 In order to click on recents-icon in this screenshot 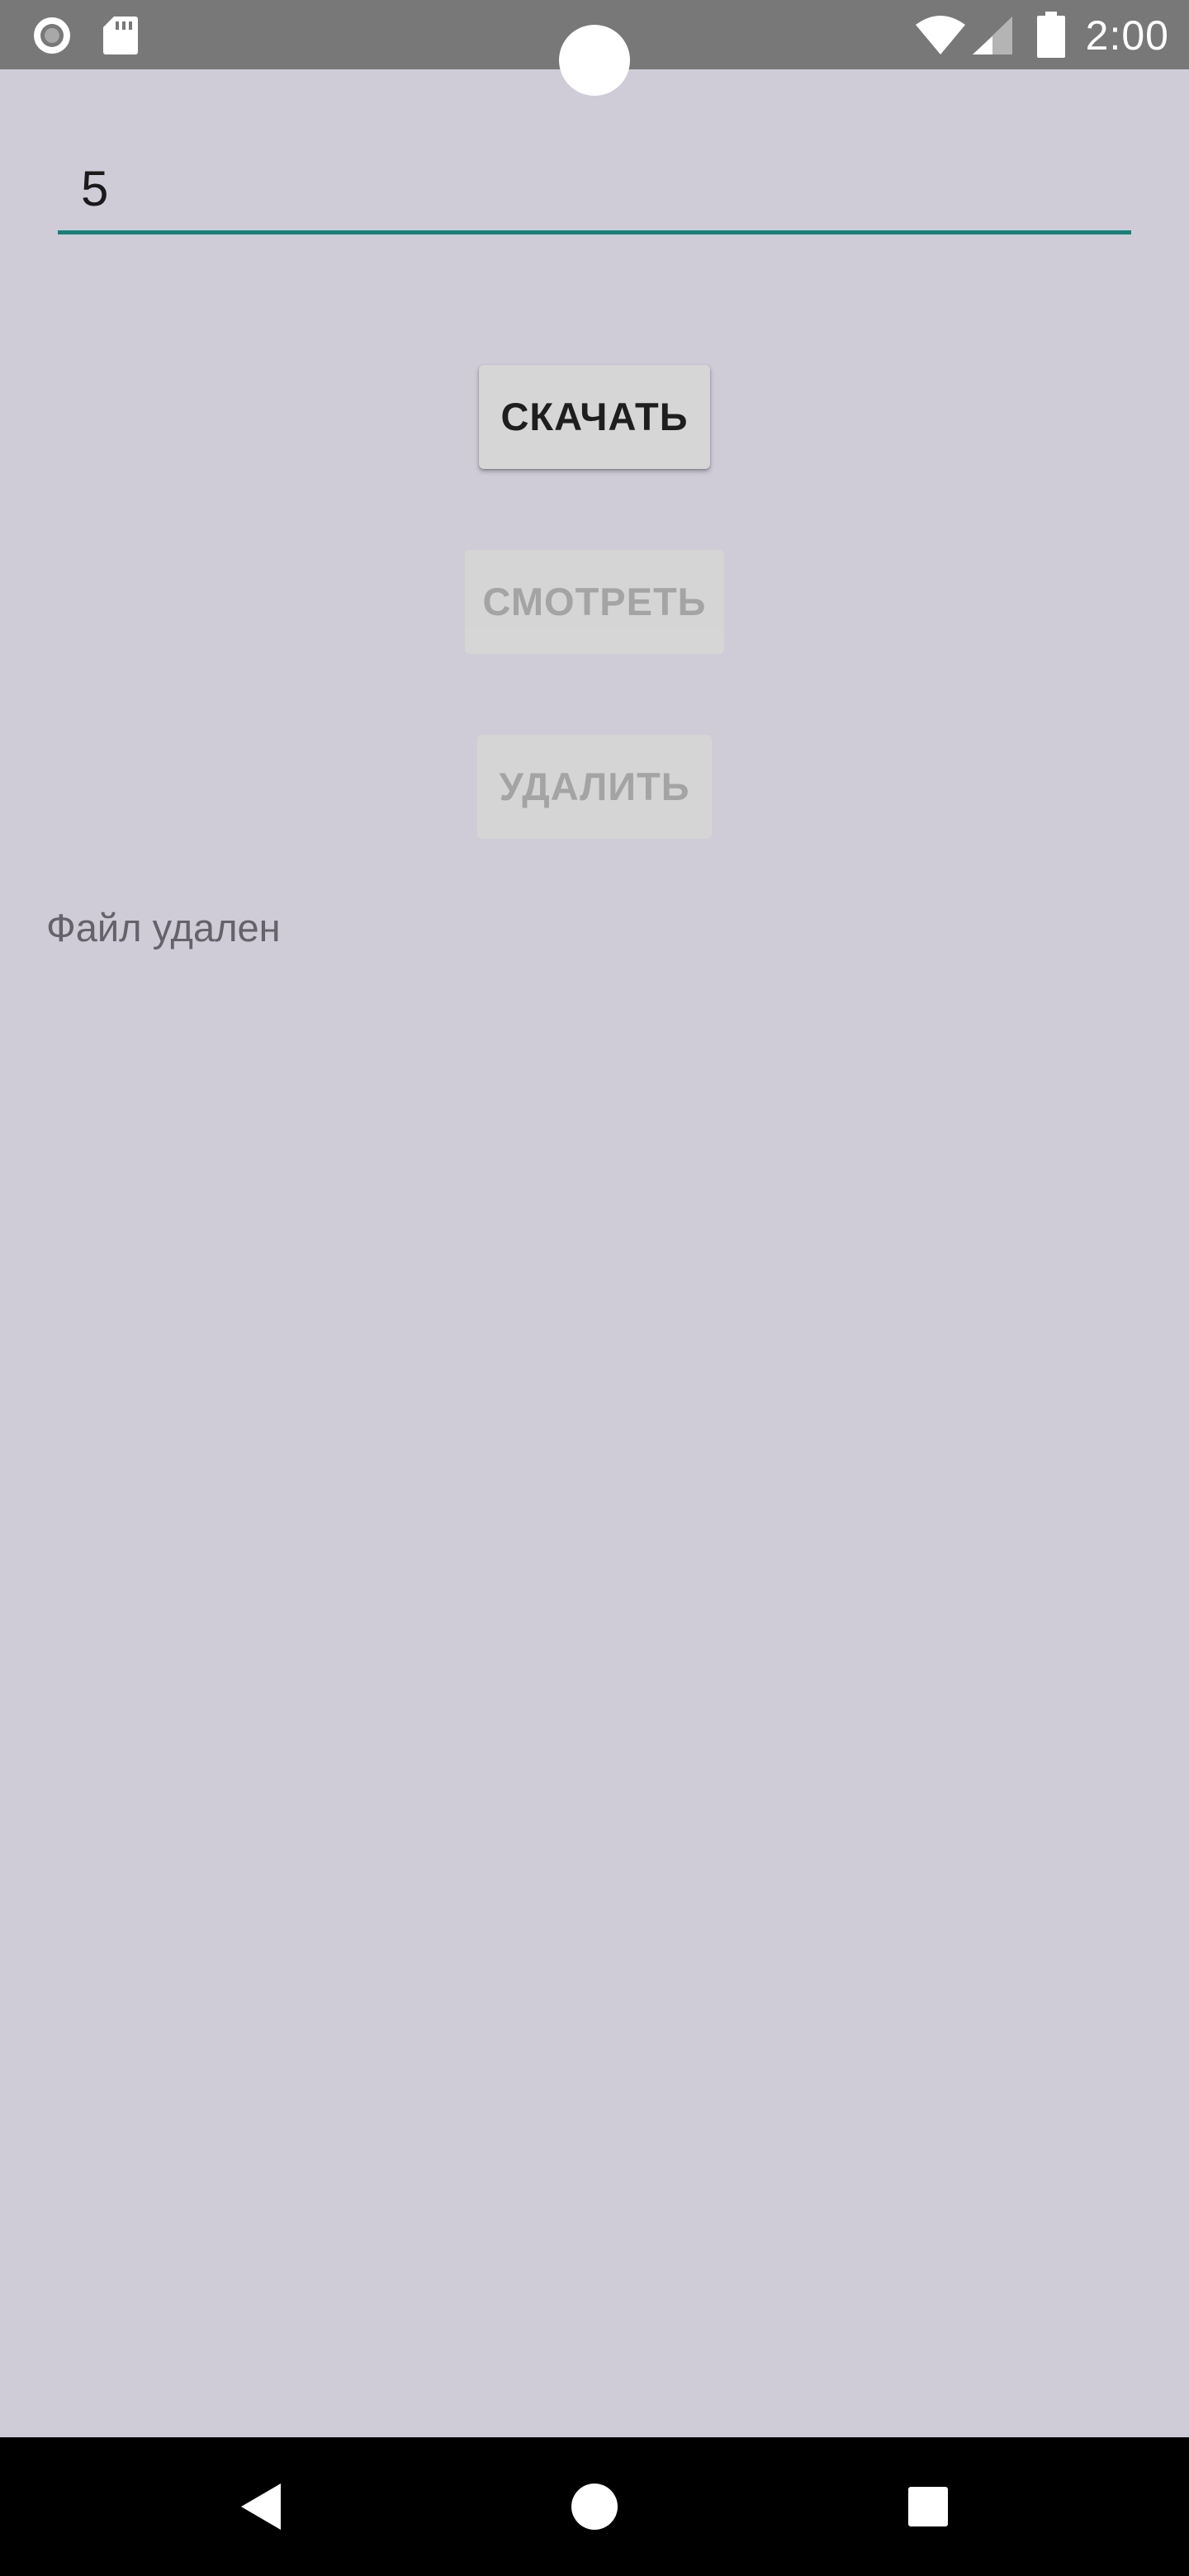, I will do `click(928, 2506)`.